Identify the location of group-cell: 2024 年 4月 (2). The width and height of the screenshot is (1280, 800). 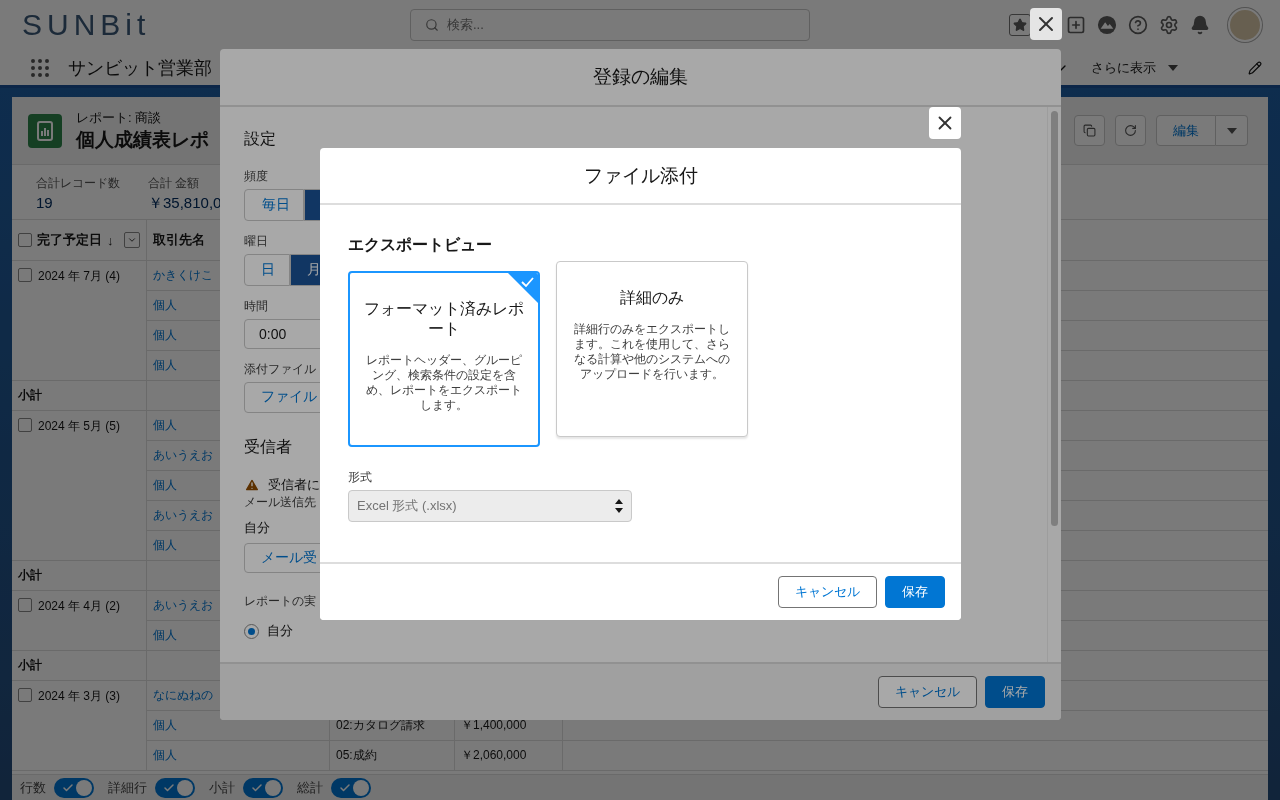
(79, 621).